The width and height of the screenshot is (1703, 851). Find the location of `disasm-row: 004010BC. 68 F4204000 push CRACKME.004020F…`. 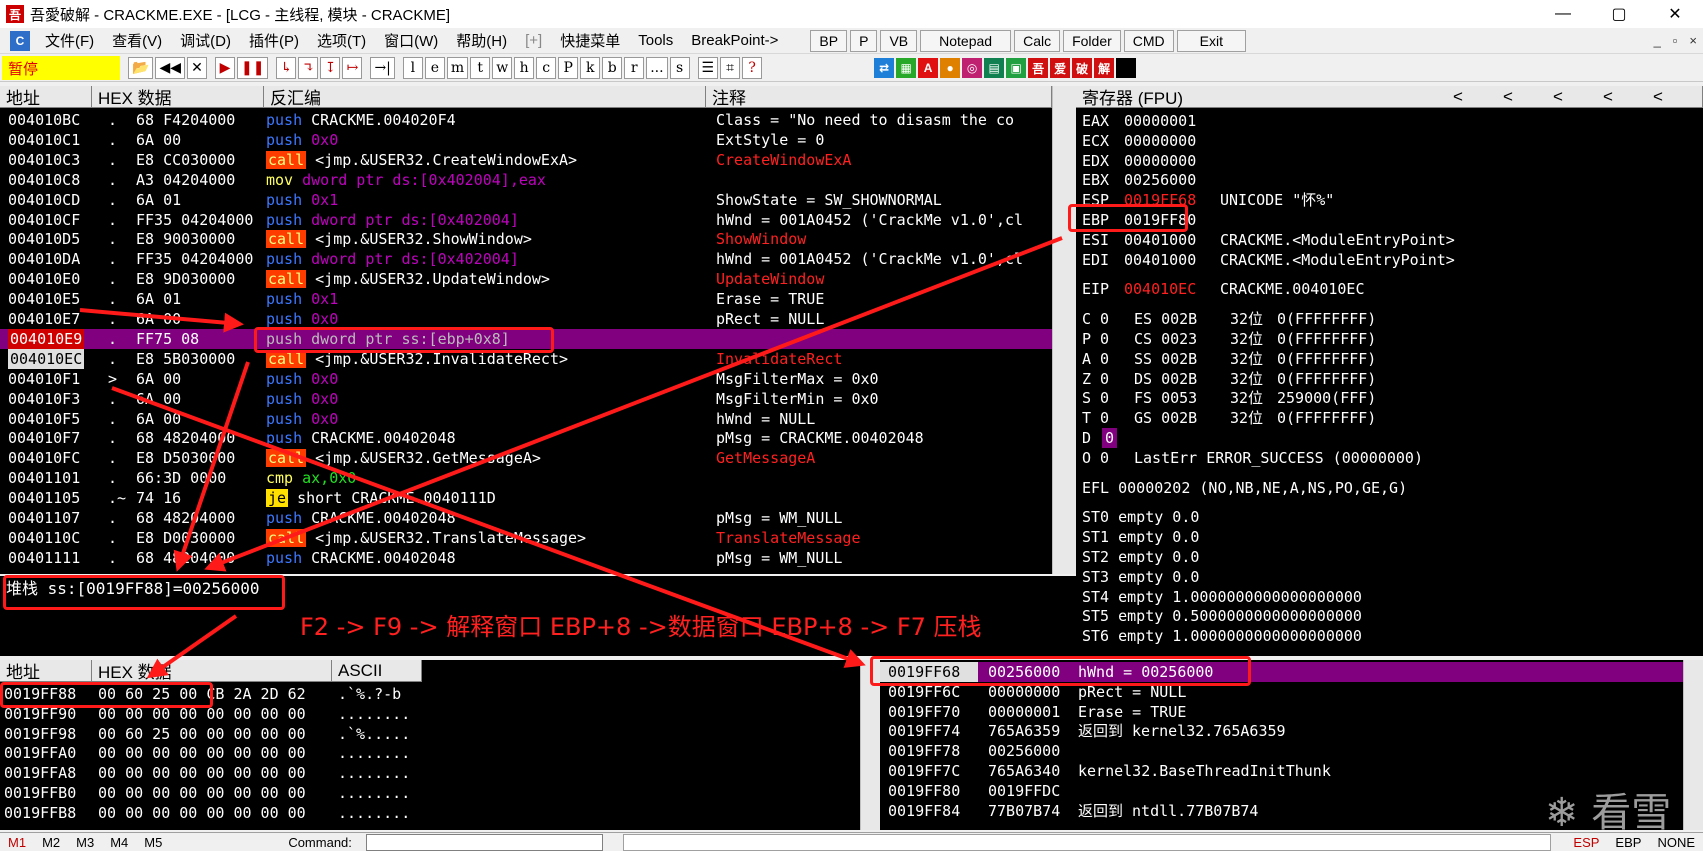

disasm-row: 004010BC. 68 F4204000 push CRACKME.004020F… is located at coordinates (526, 120).